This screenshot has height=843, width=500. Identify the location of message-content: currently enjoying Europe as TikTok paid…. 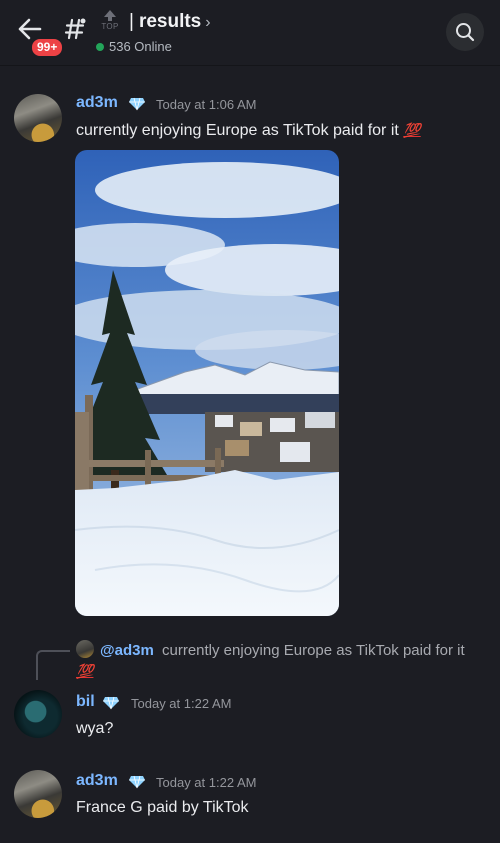
(237, 130).